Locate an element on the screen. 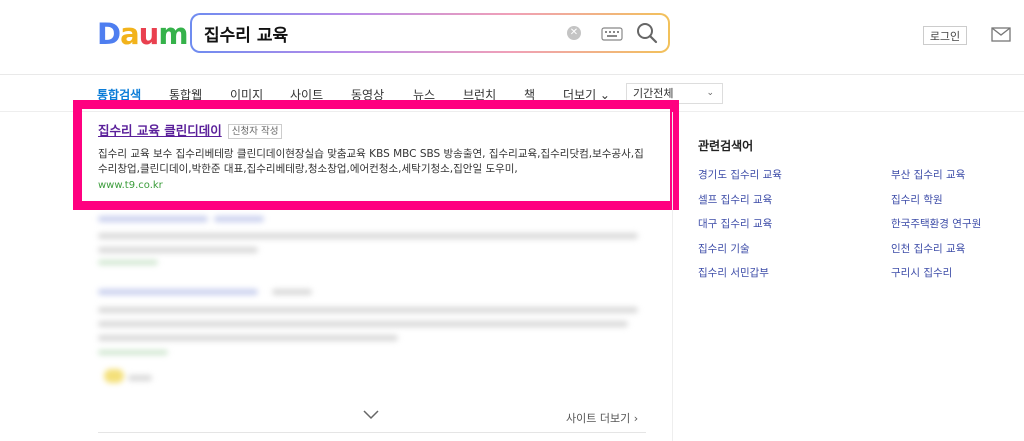  related-term: 대구 집수리 교육 is located at coordinates (735, 223).